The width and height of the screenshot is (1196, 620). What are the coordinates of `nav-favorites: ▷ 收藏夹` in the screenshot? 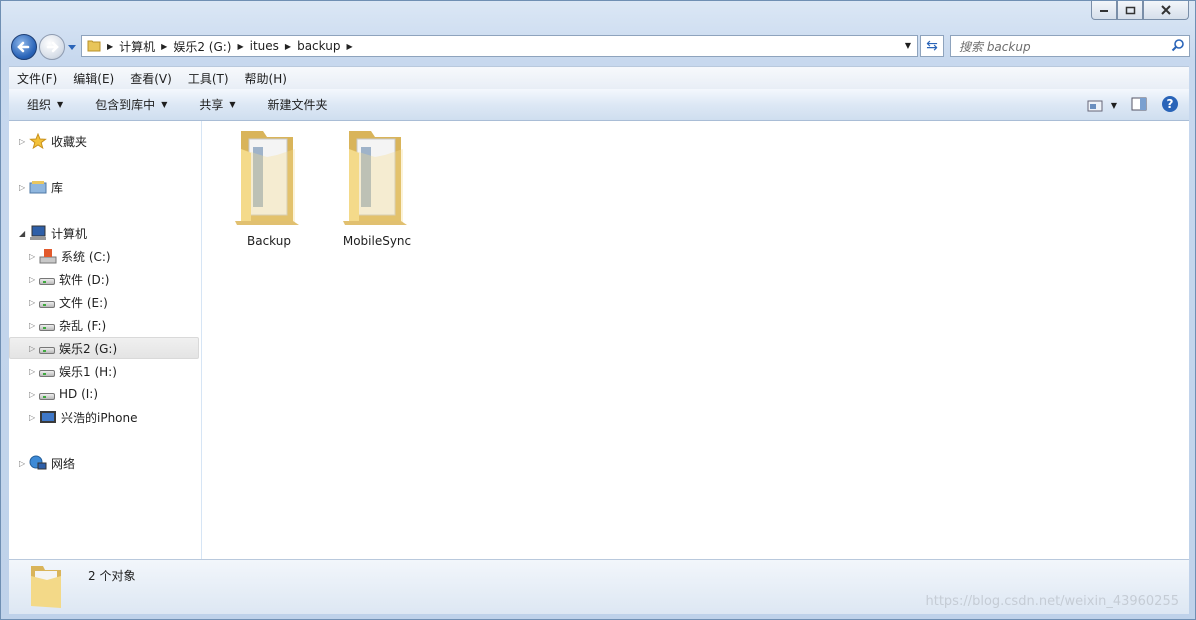 It's located at (53, 141).